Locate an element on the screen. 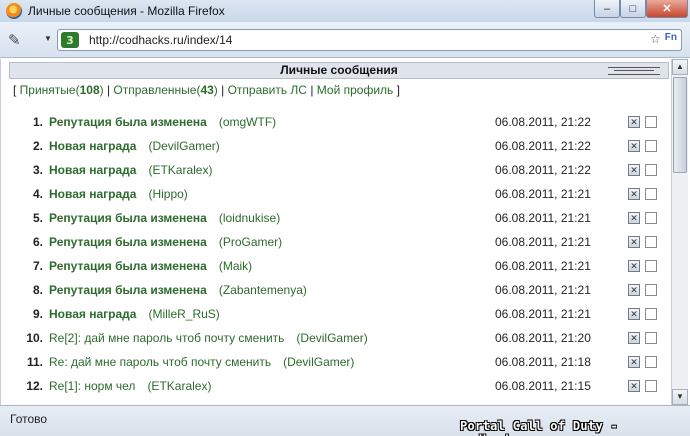 The height and width of the screenshot is (436, 690). maximize-button: □ is located at coordinates (633, 9).